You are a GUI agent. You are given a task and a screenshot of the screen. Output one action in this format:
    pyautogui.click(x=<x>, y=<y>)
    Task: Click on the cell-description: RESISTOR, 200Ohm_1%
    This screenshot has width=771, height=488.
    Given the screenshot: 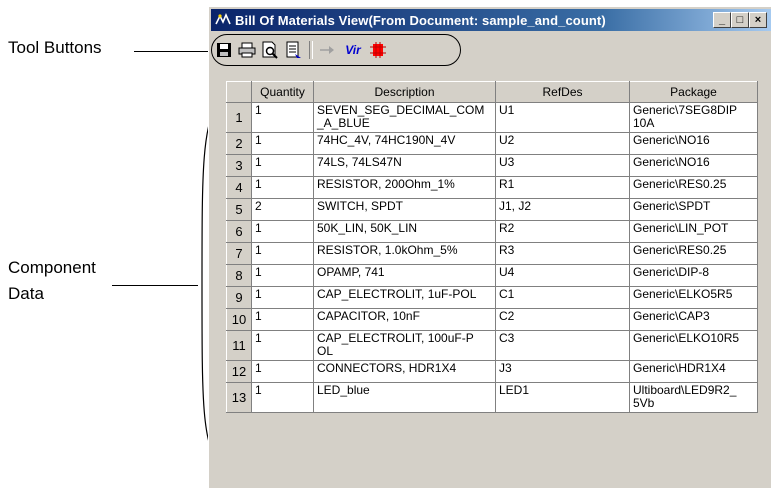 What is the action you would take?
    pyautogui.click(x=404, y=187)
    